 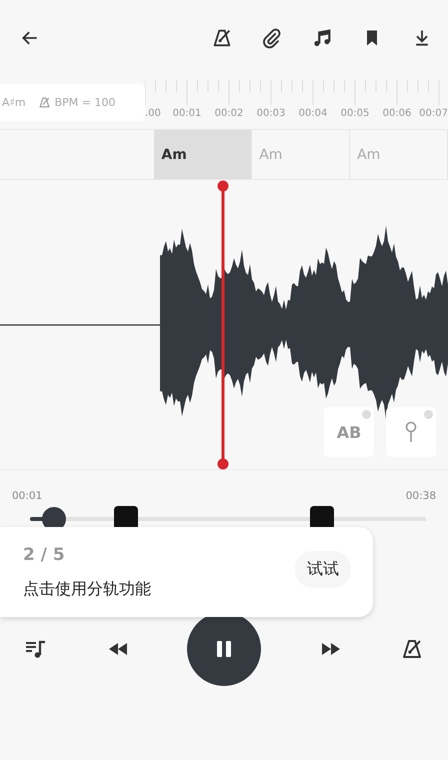 I want to click on time-label: 00:03, so click(x=271, y=113).